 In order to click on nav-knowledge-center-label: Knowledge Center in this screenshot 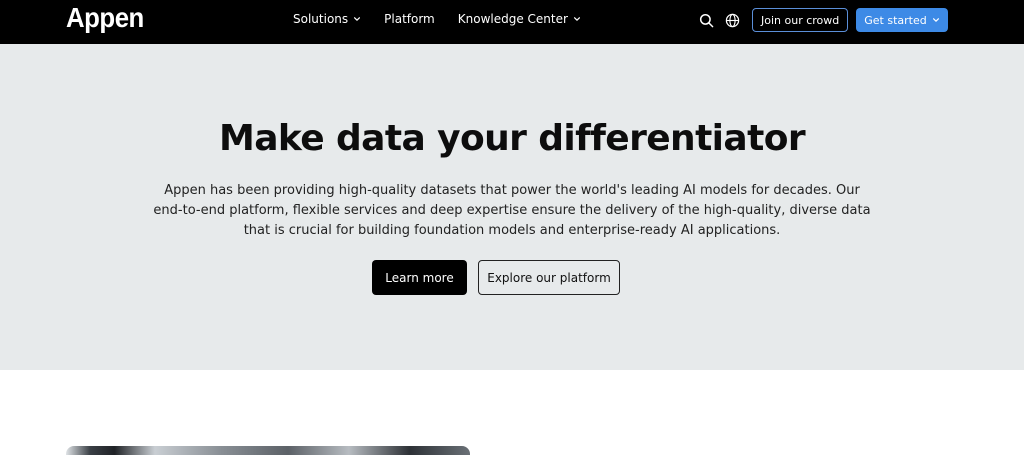, I will do `click(512, 19)`.